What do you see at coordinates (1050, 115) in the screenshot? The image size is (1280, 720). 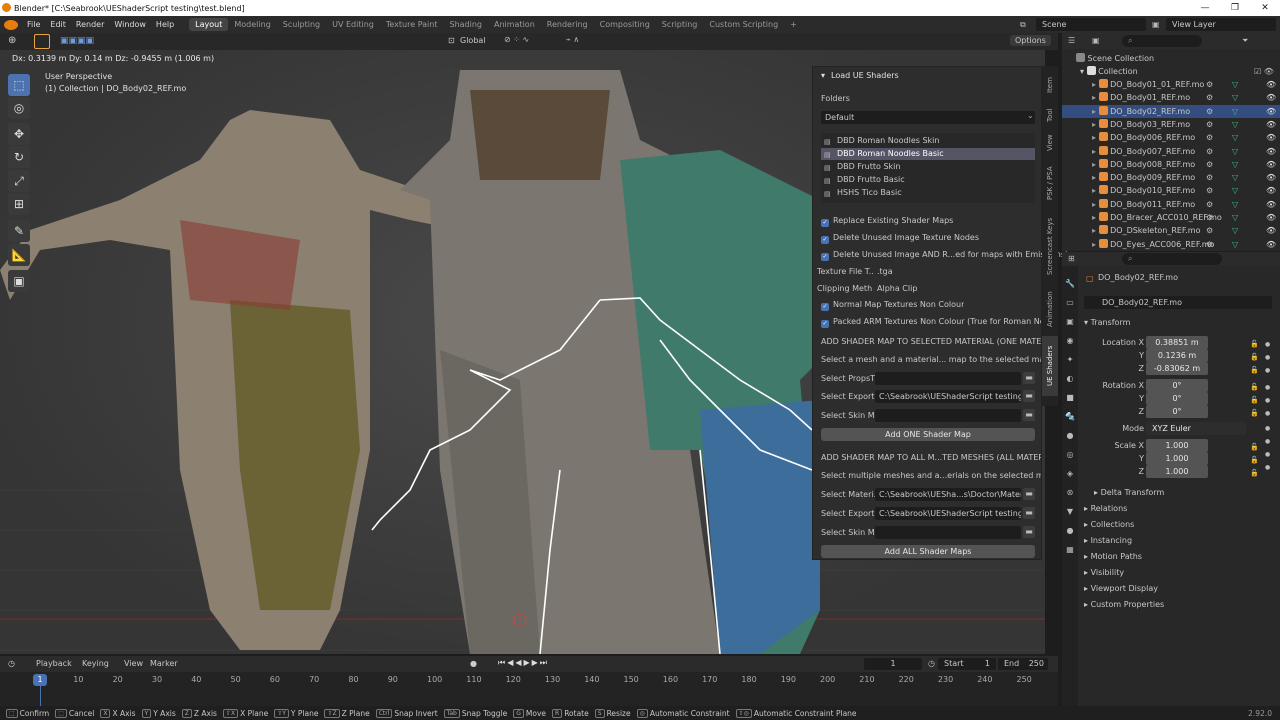 I see `tab-tool: Tool` at bounding box center [1050, 115].